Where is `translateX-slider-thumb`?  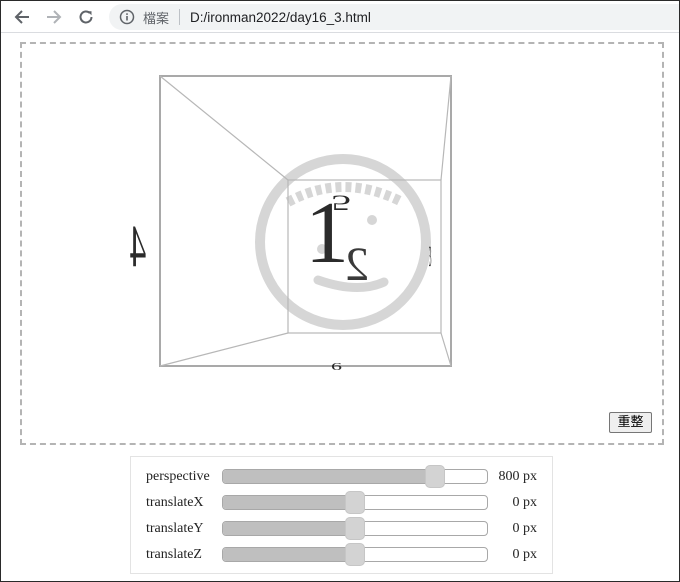
translateX-slider-thumb is located at coordinates (355, 502).